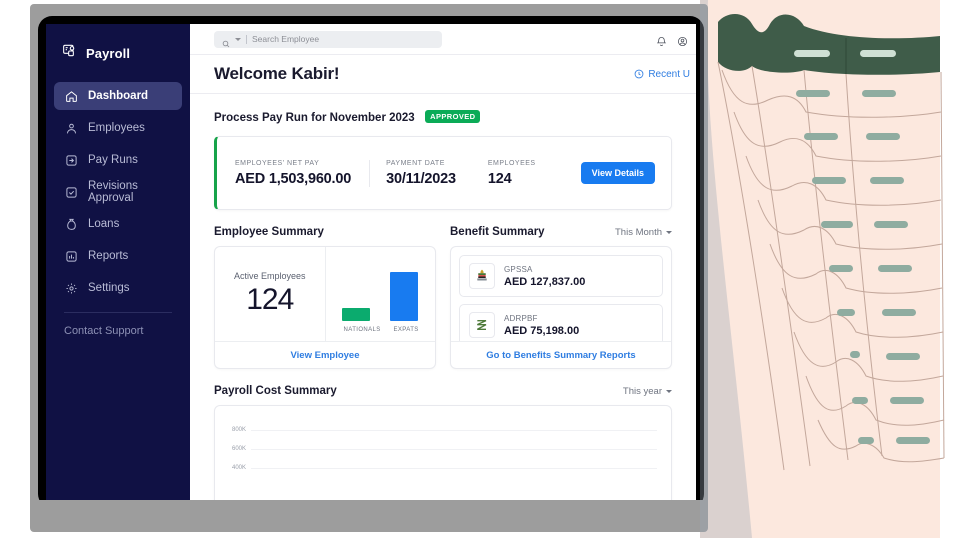 The height and width of the screenshot is (543, 960). What do you see at coordinates (226, 39) in the screenshot?
I see `search-icon` at bounding box center [226, 39].